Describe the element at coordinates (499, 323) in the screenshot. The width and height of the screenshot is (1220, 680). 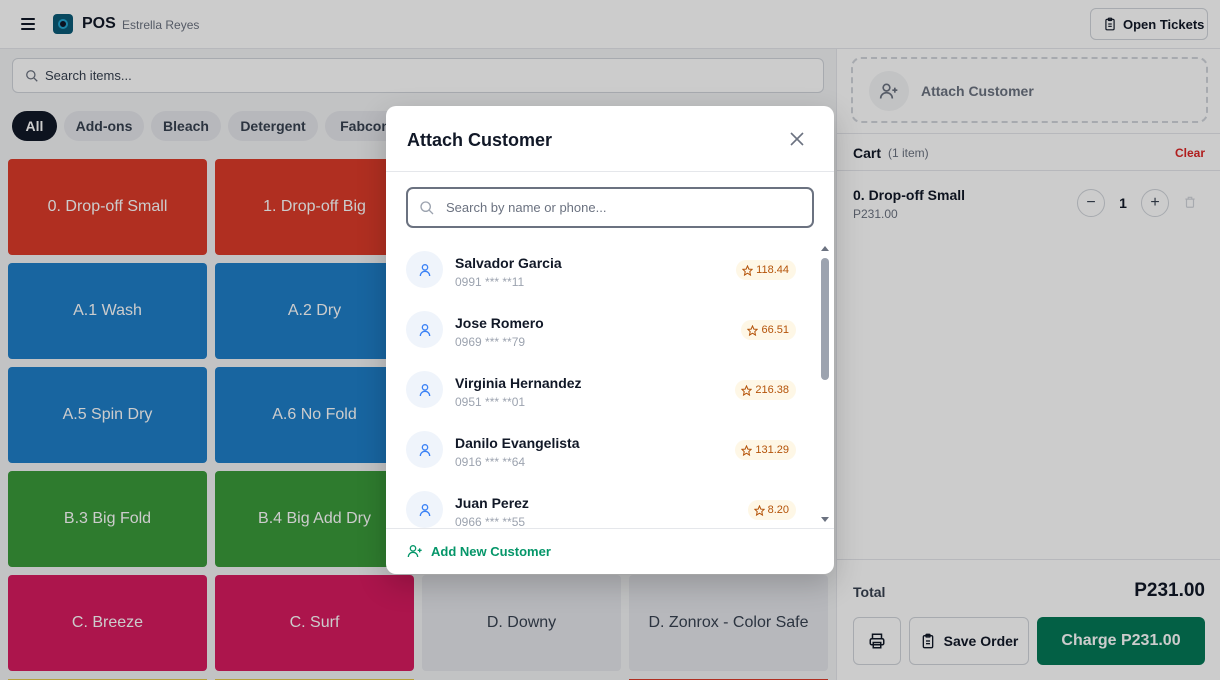
I see `customer-name: Jose Romero` at that location.